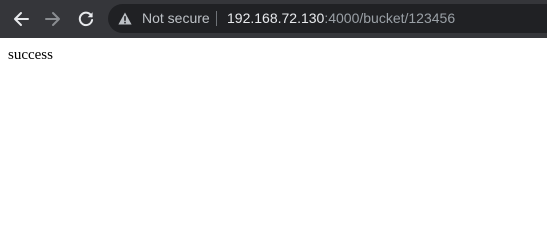 The width and height of the screenshot is (547, 240). I want to click on arrow-left-icon, so click(21, 19).